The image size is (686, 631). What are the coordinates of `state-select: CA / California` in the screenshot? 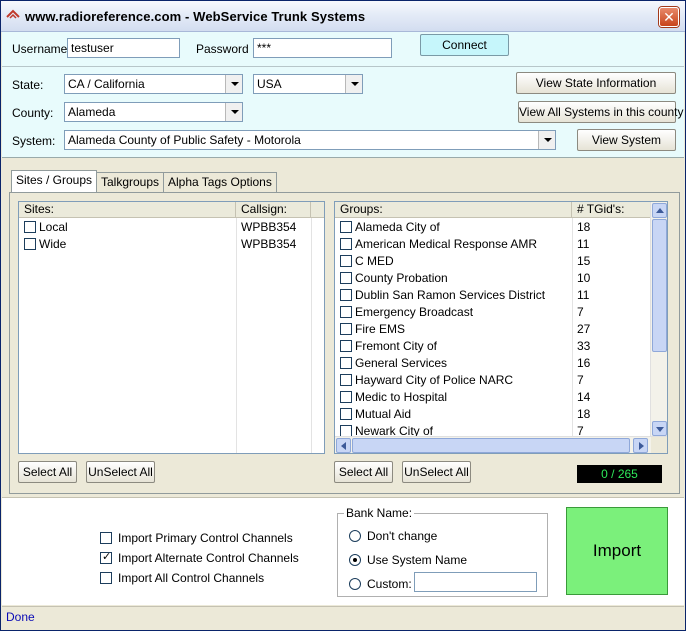 It's located at (153, 84).